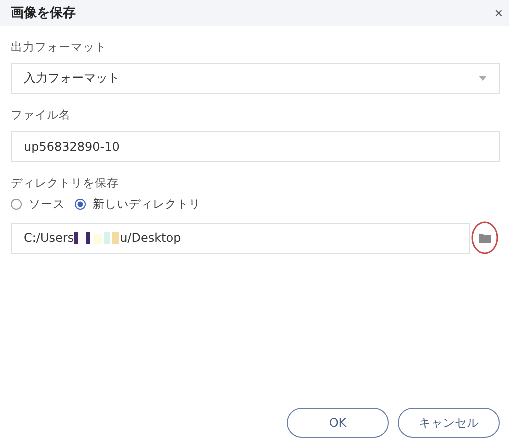 This screenshot has height=444, width=509. What do you see at coordinates (97, 238) in the screenshot?
I see `redaction-mark` at bounding box center [97, 238].